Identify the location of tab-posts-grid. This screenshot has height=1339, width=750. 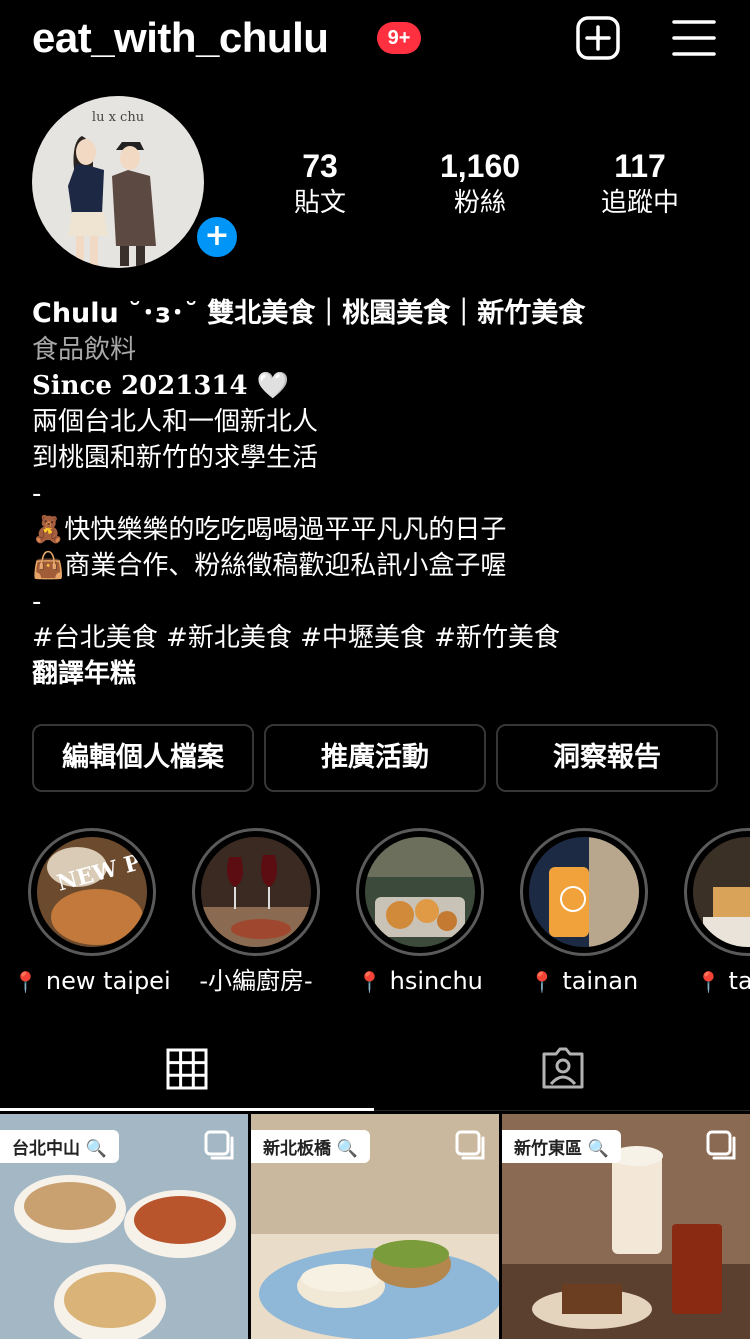
(187, 1071).